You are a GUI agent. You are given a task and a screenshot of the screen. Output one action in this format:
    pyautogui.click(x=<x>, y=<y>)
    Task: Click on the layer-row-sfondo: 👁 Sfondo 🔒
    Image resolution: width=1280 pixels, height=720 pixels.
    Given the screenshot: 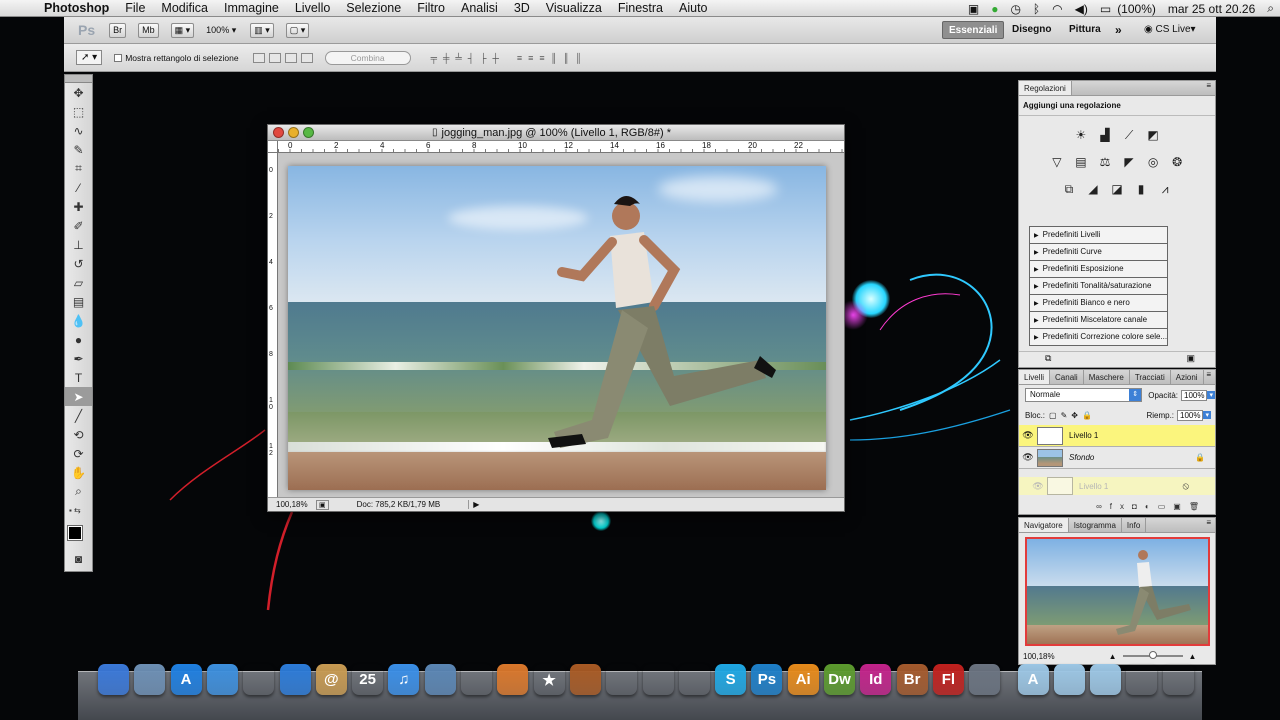 What is the action you would take?
    pyautogui.click(x=1117, y=458)
    